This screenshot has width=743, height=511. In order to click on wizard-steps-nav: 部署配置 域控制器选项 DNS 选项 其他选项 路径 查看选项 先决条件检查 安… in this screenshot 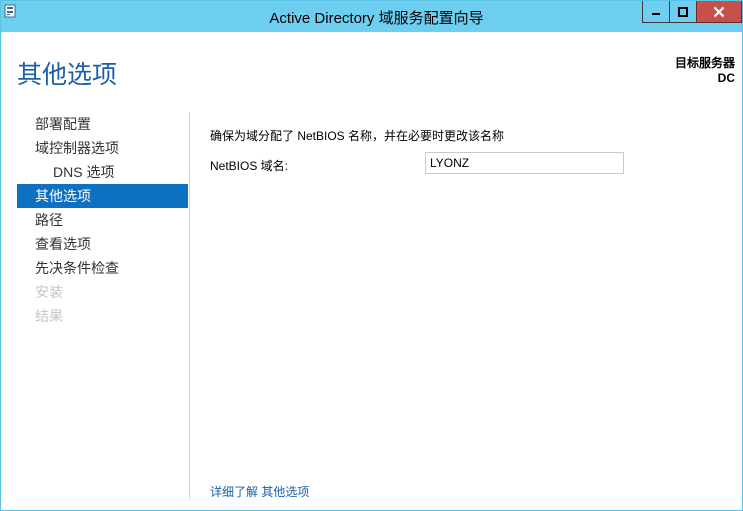, I will do `click(102, 220)`.